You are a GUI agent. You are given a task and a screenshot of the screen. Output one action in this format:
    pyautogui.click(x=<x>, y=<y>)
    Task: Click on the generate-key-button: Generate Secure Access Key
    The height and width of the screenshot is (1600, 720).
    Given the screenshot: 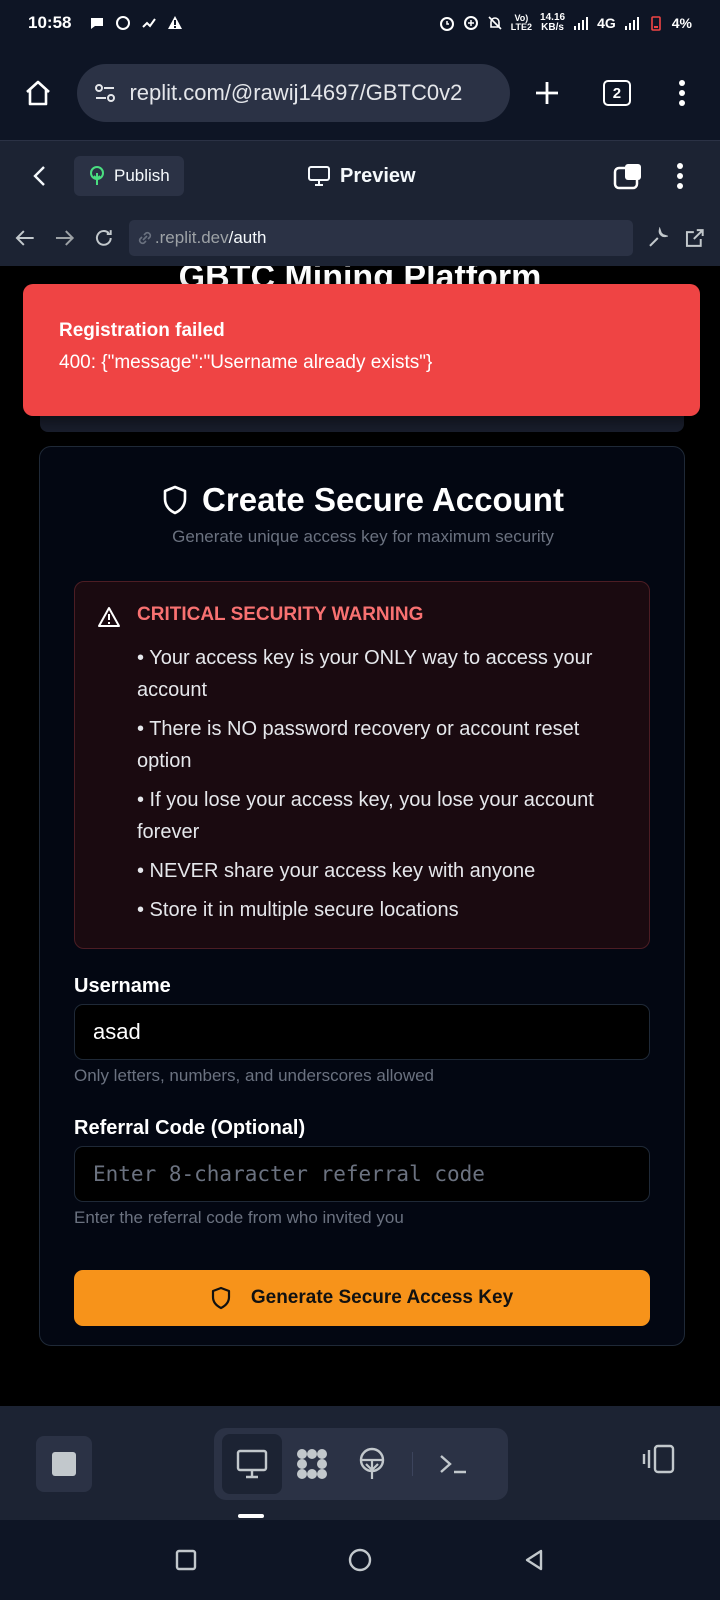 What is the action you would take?
    pyautogui.click(x=362, y=1298)
    